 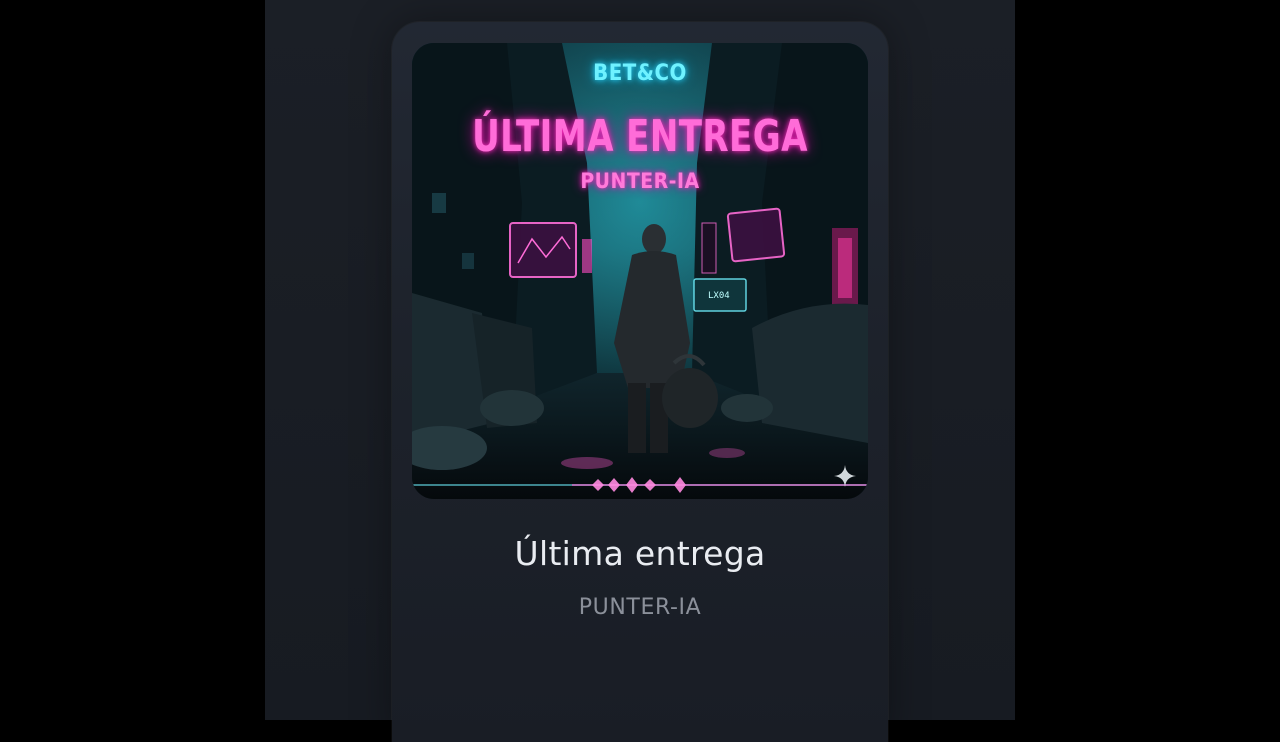 What do you see at coordinates (845, 476) in the screenshot?
I see `sparkle-icon` at bounding box center [845, 476].